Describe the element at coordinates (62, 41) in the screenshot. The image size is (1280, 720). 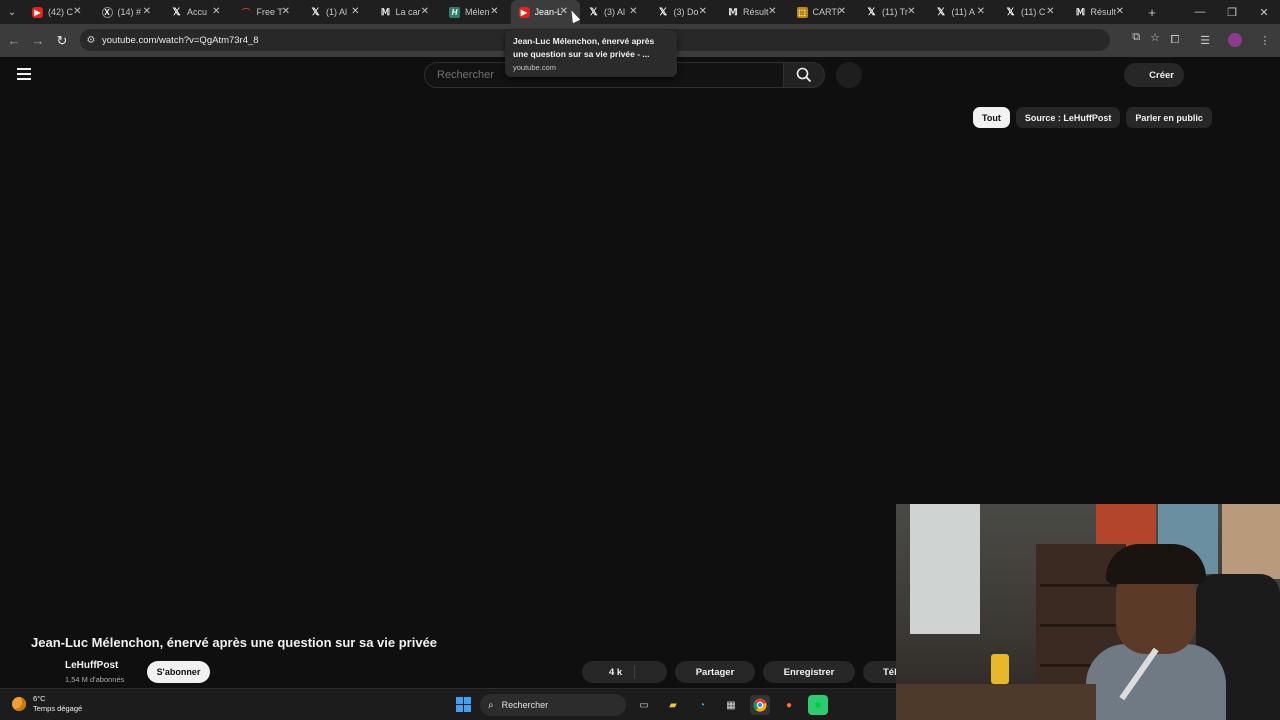
I see `reload-icon: ↻` at that location.